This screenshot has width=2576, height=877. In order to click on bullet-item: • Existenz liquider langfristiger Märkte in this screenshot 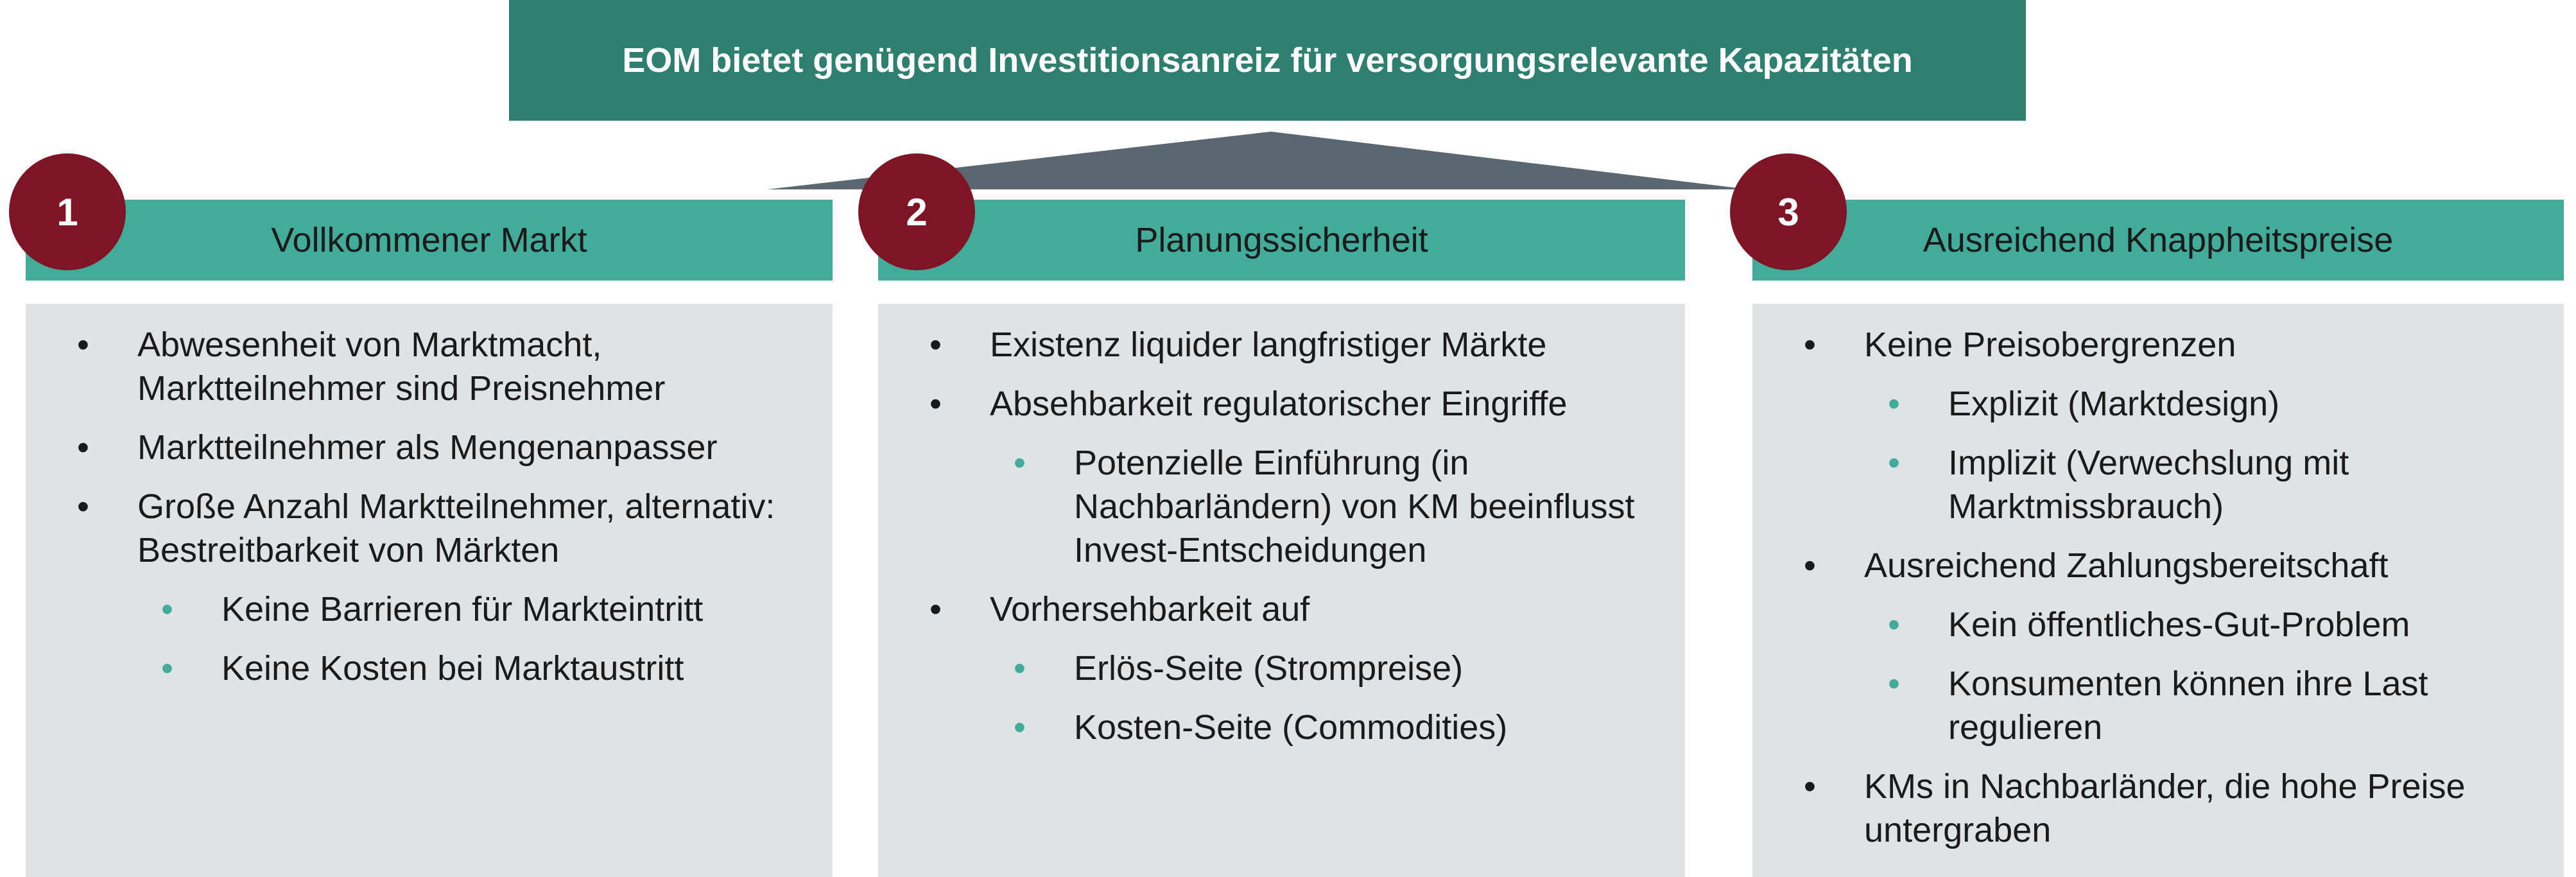, I will do `click(1285, 345)`.